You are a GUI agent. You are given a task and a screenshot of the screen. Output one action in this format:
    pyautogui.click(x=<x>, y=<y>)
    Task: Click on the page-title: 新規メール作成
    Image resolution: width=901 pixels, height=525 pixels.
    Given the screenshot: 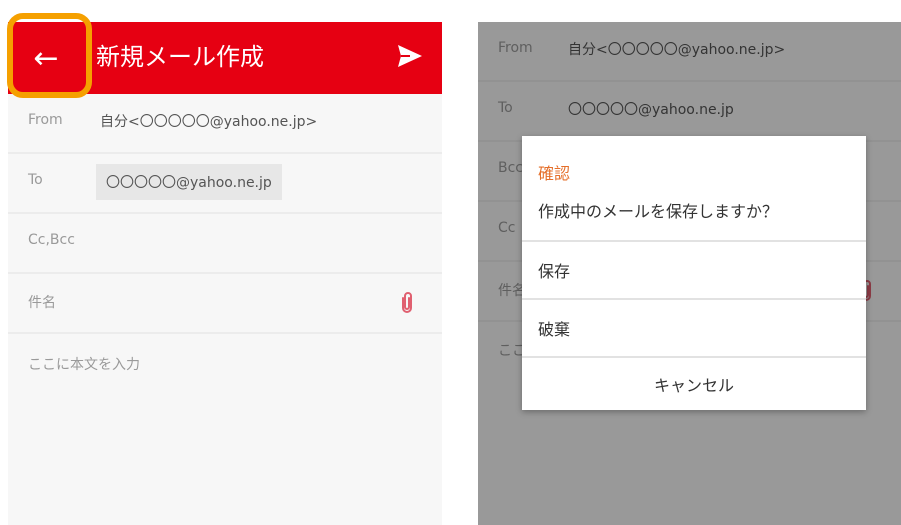 What is the action you would take?
    pyautogui.click(x=180, y=57)
    